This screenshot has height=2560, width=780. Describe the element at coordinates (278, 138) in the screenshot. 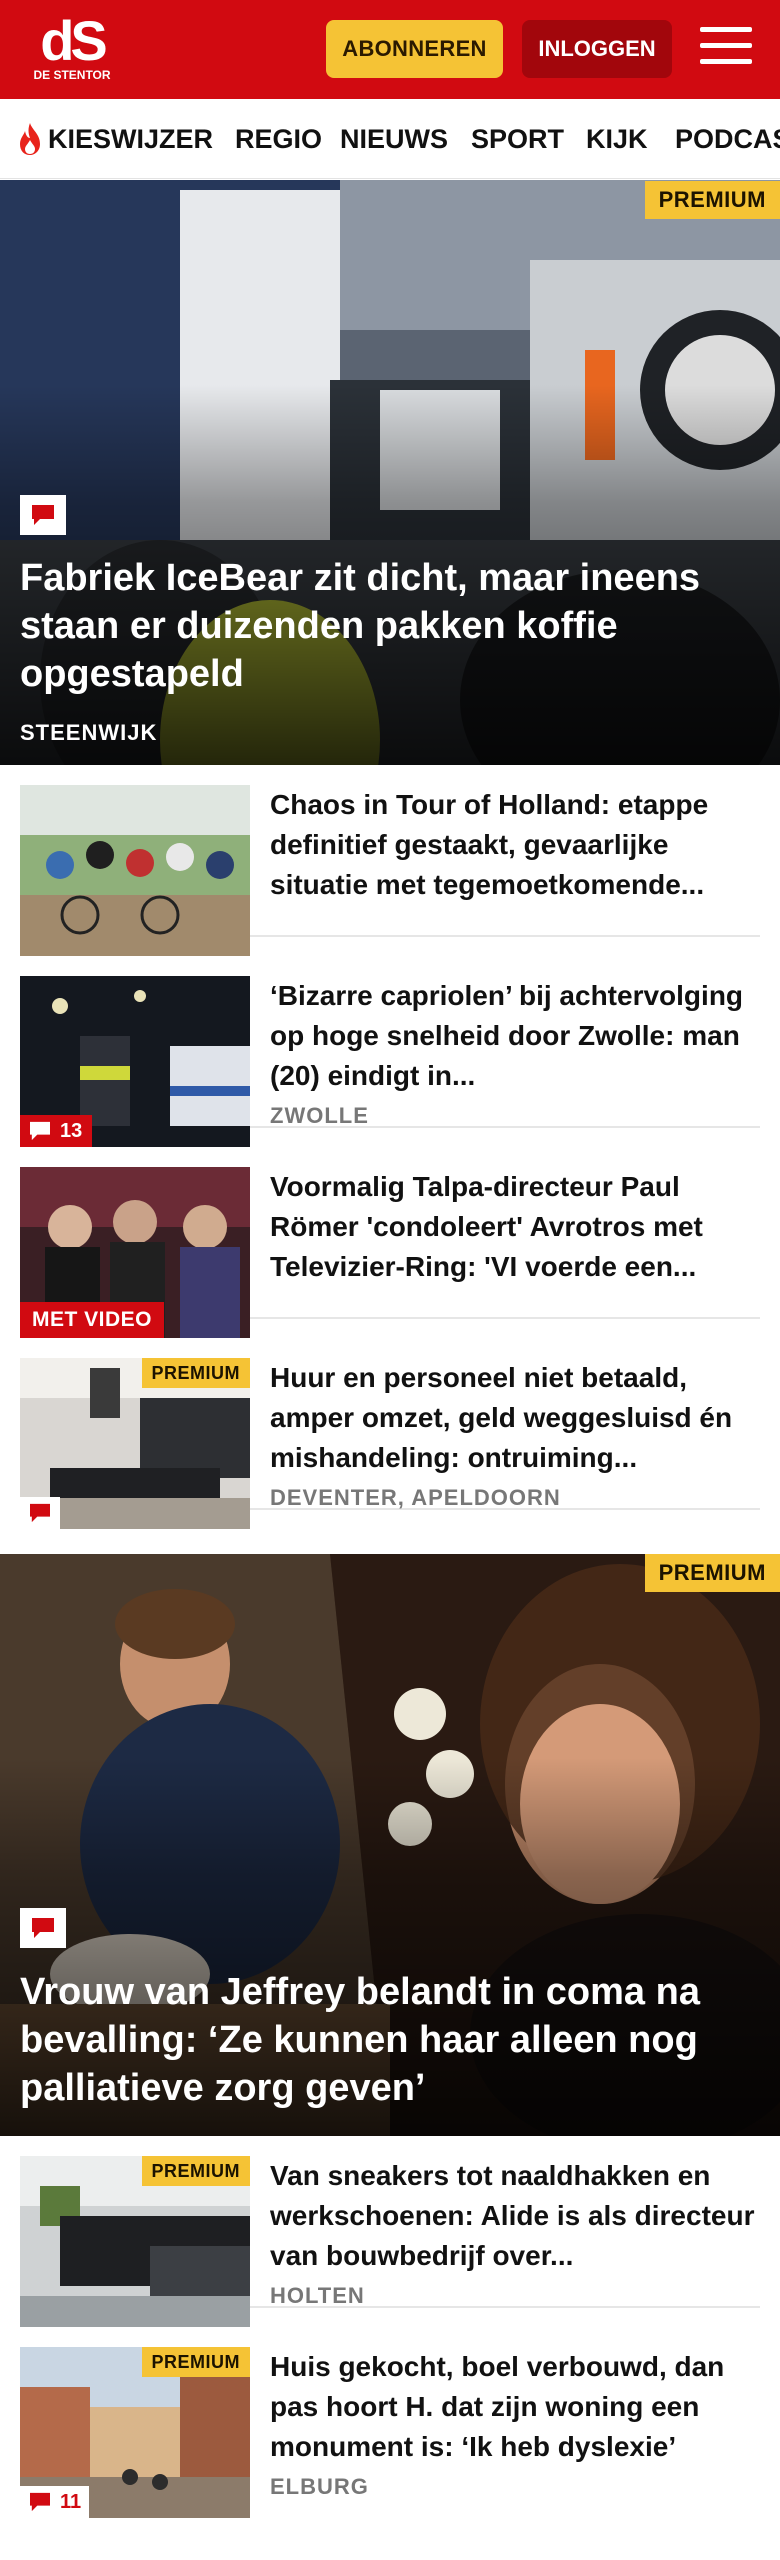

I see `nav-item-regio: REGIO` at that location.